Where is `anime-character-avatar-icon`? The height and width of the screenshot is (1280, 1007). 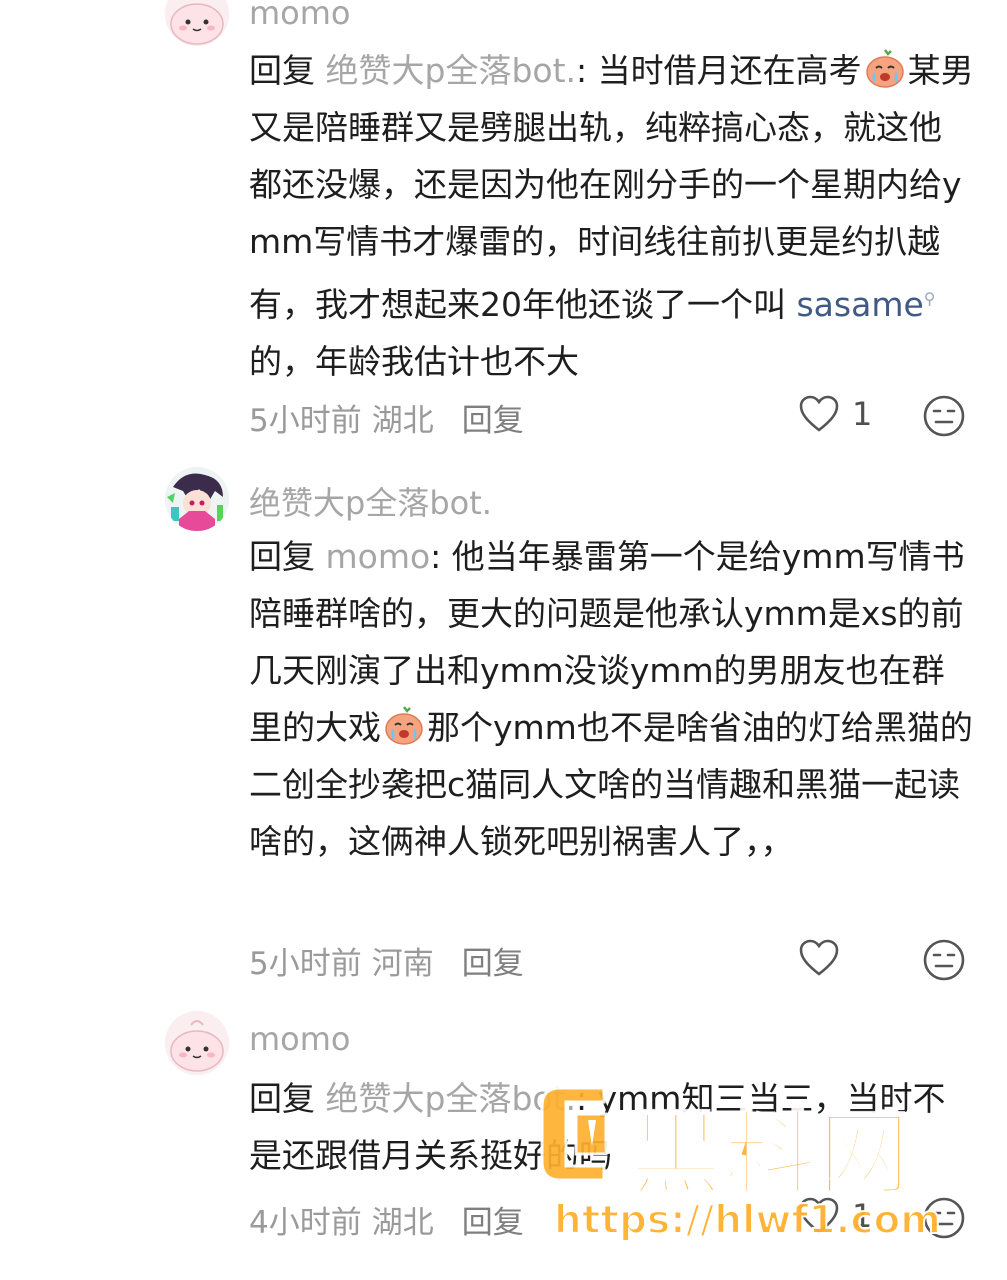 anime-character-avatar-icon is located at coordinates (197, 499).